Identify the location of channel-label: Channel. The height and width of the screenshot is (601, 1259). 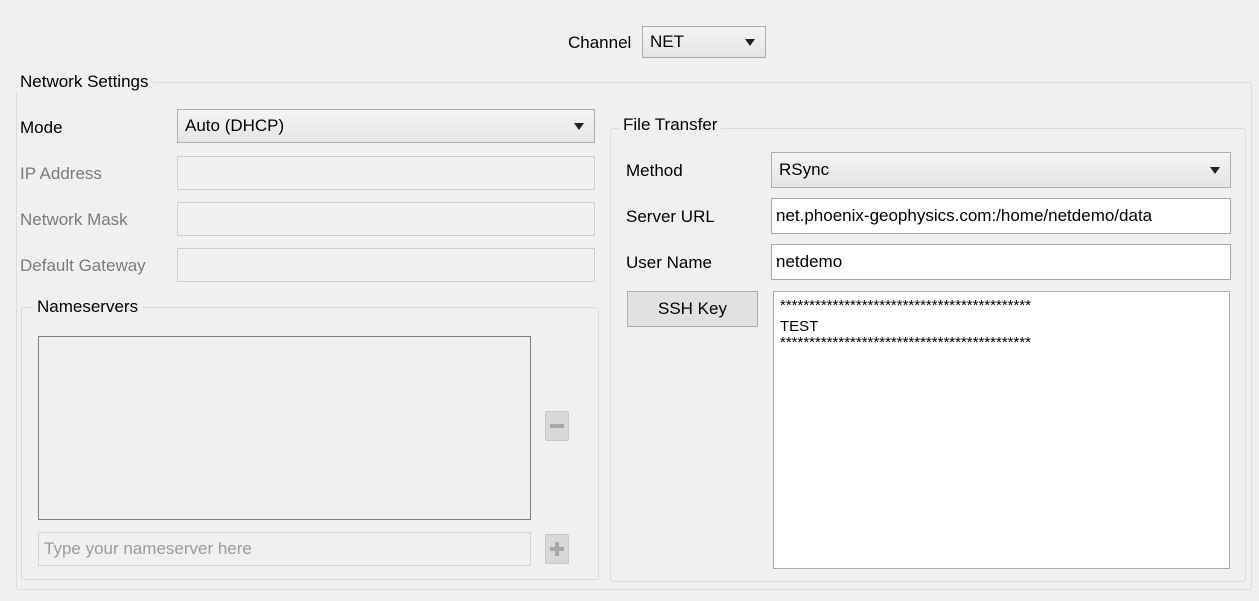
(600, 42).